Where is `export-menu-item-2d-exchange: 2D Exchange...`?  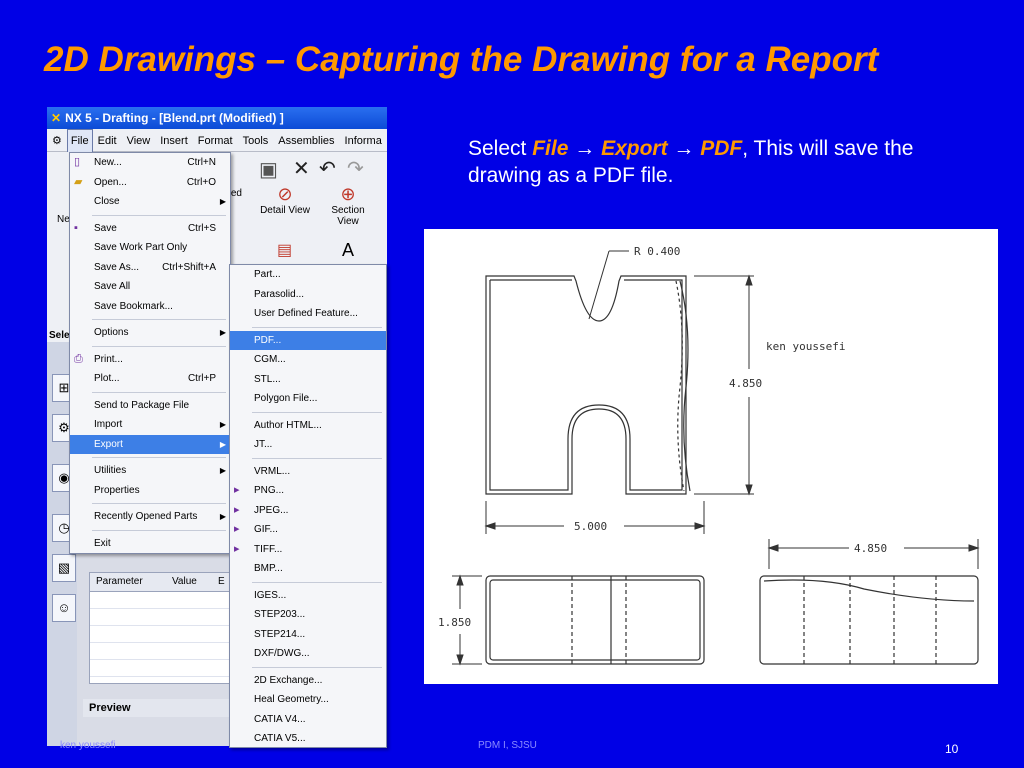
export-menu-item-2d-exchange: 2D Exchange... is located at coordinates (308, 681).